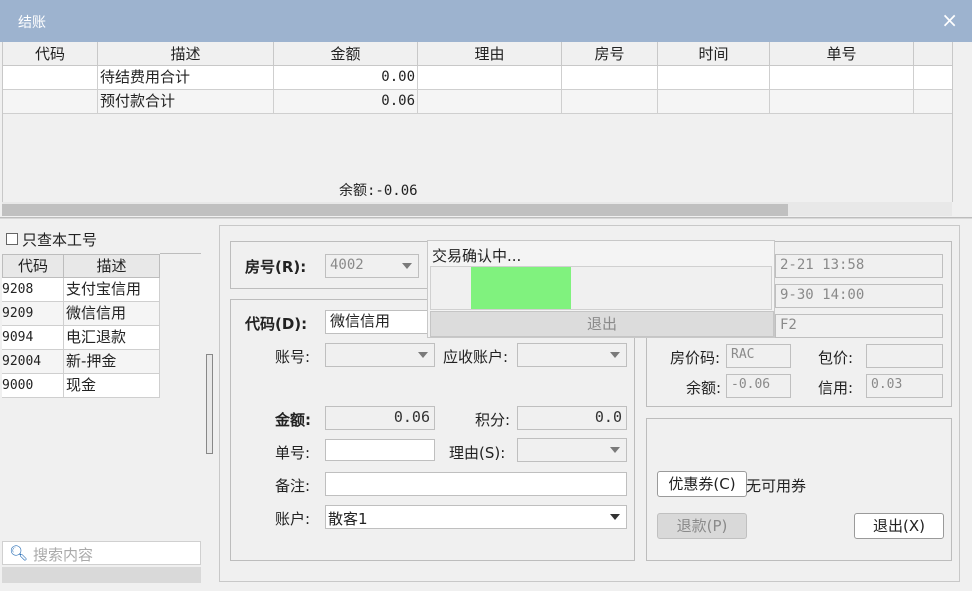 The width and height of the screenshot is (972, 591). Describe the element at coordinates (380, 322) in the screenshot. I see `code-field: 微信信用` at that location.